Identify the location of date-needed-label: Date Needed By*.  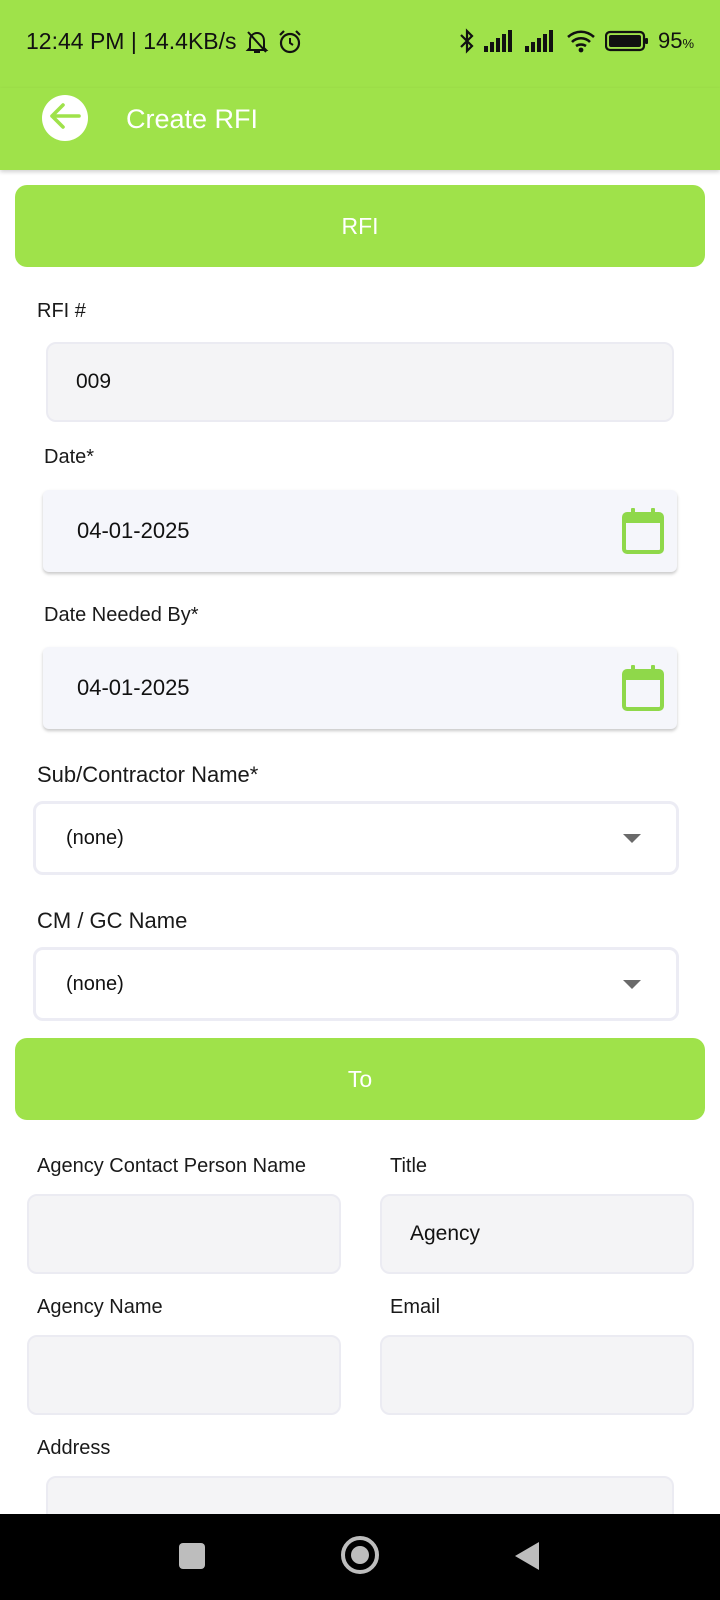
(121, 615).